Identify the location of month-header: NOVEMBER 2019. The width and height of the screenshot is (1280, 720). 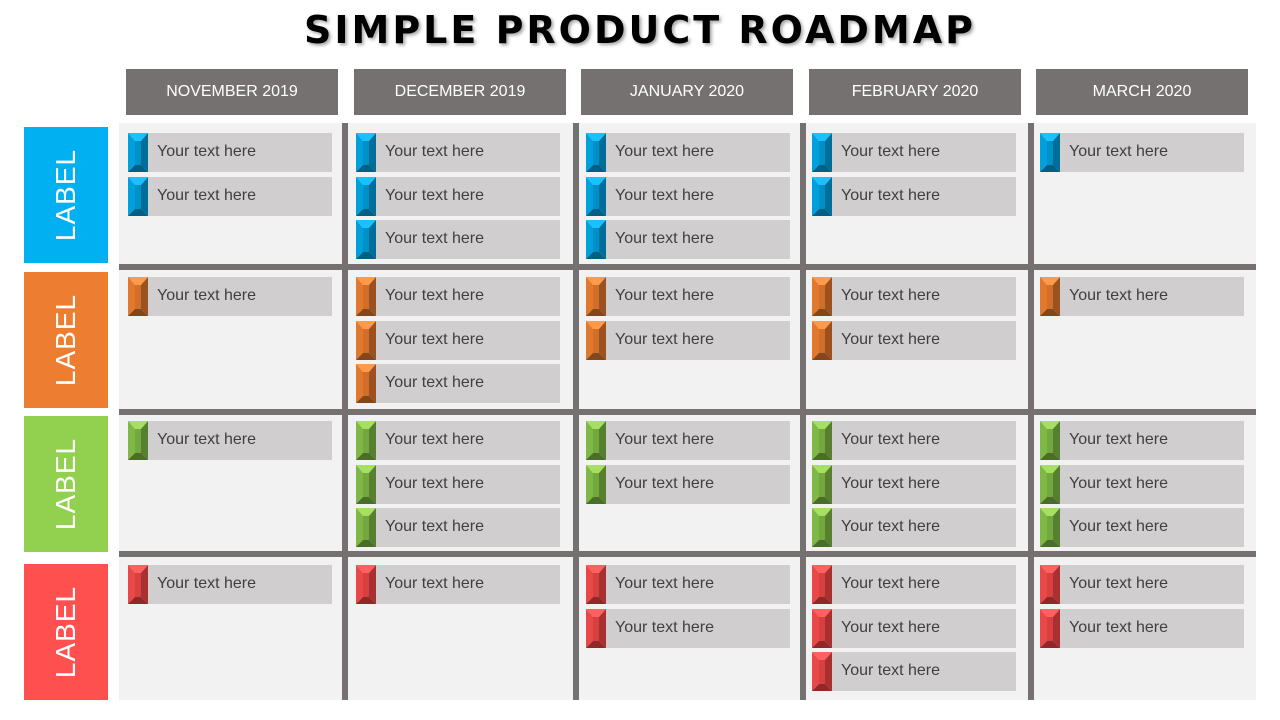
(232, 92).